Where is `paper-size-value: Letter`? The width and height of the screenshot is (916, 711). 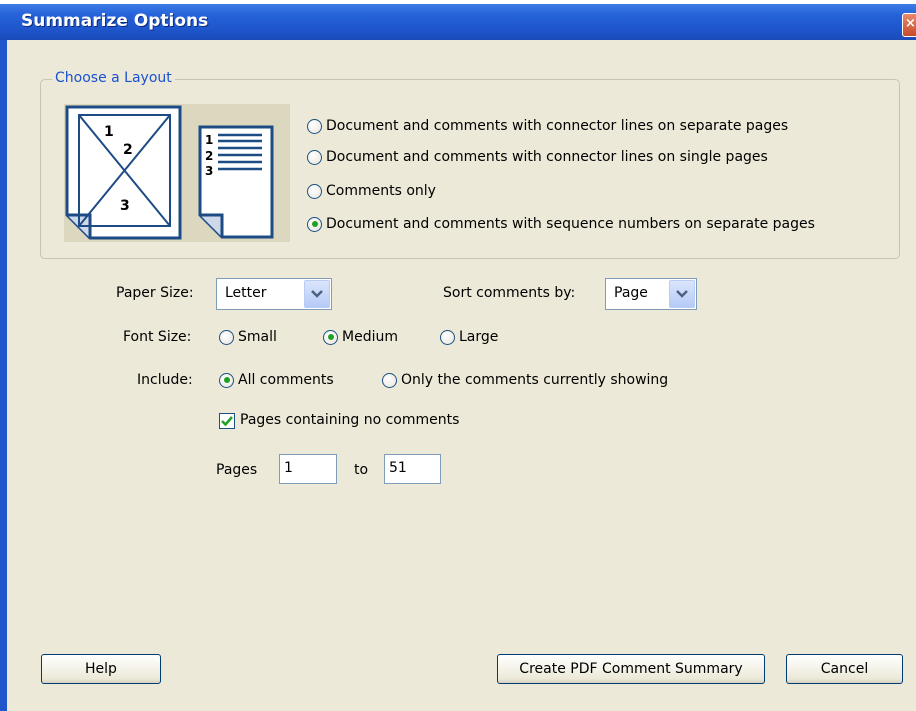
paper-size-value: Letter is located at coordinates (246, 293).